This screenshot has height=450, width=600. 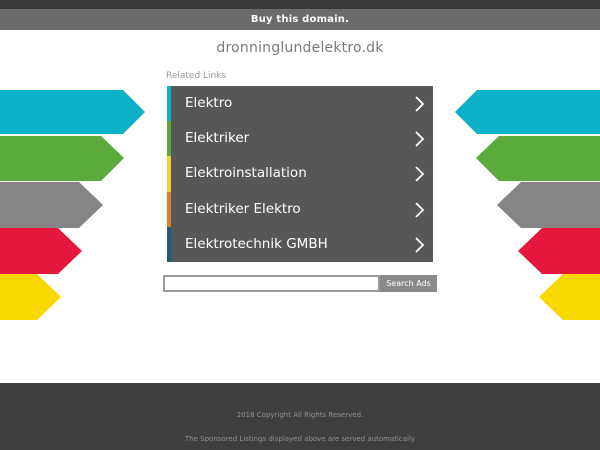 What do you see at coordinates (300, 48) in the screenshot?
I see `domain-title: dronninglundelektro.dk` at bounding box center [300, 48].